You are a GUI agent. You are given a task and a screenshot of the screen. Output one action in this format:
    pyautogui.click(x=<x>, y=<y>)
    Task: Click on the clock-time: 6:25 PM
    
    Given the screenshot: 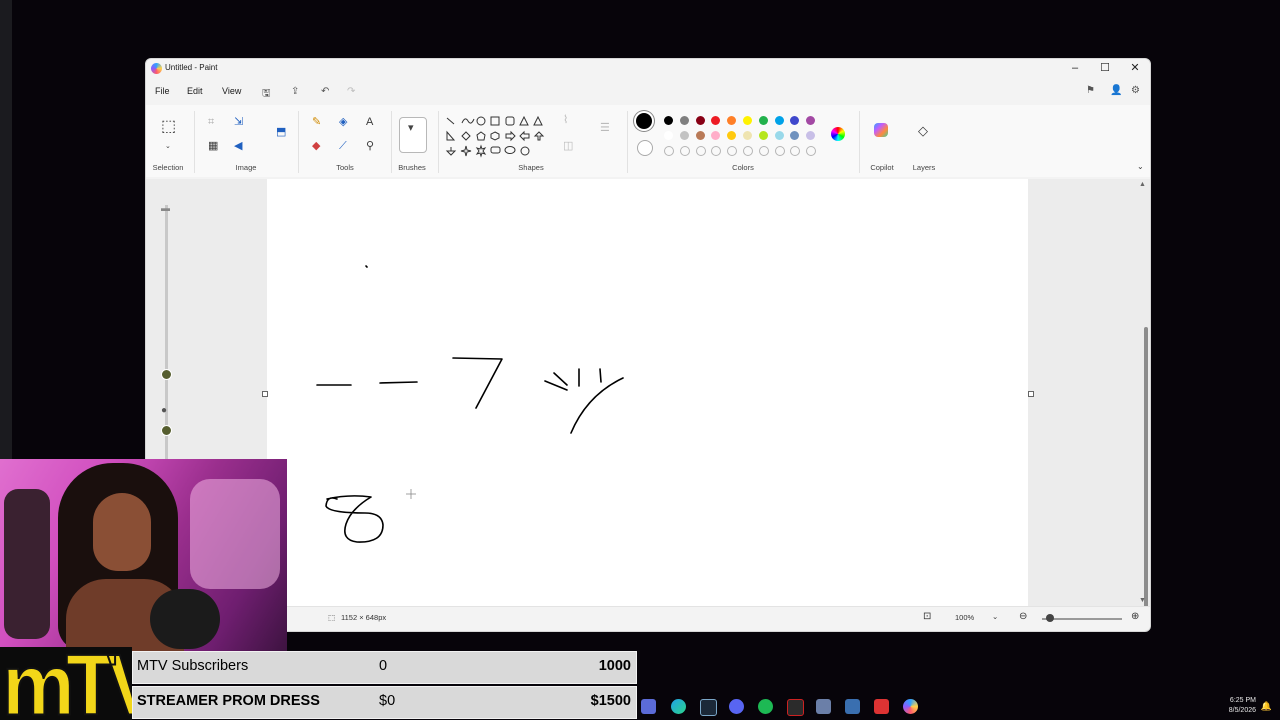 What is the action you would take?
    pyautogui.click(x=1242, y=700)
    